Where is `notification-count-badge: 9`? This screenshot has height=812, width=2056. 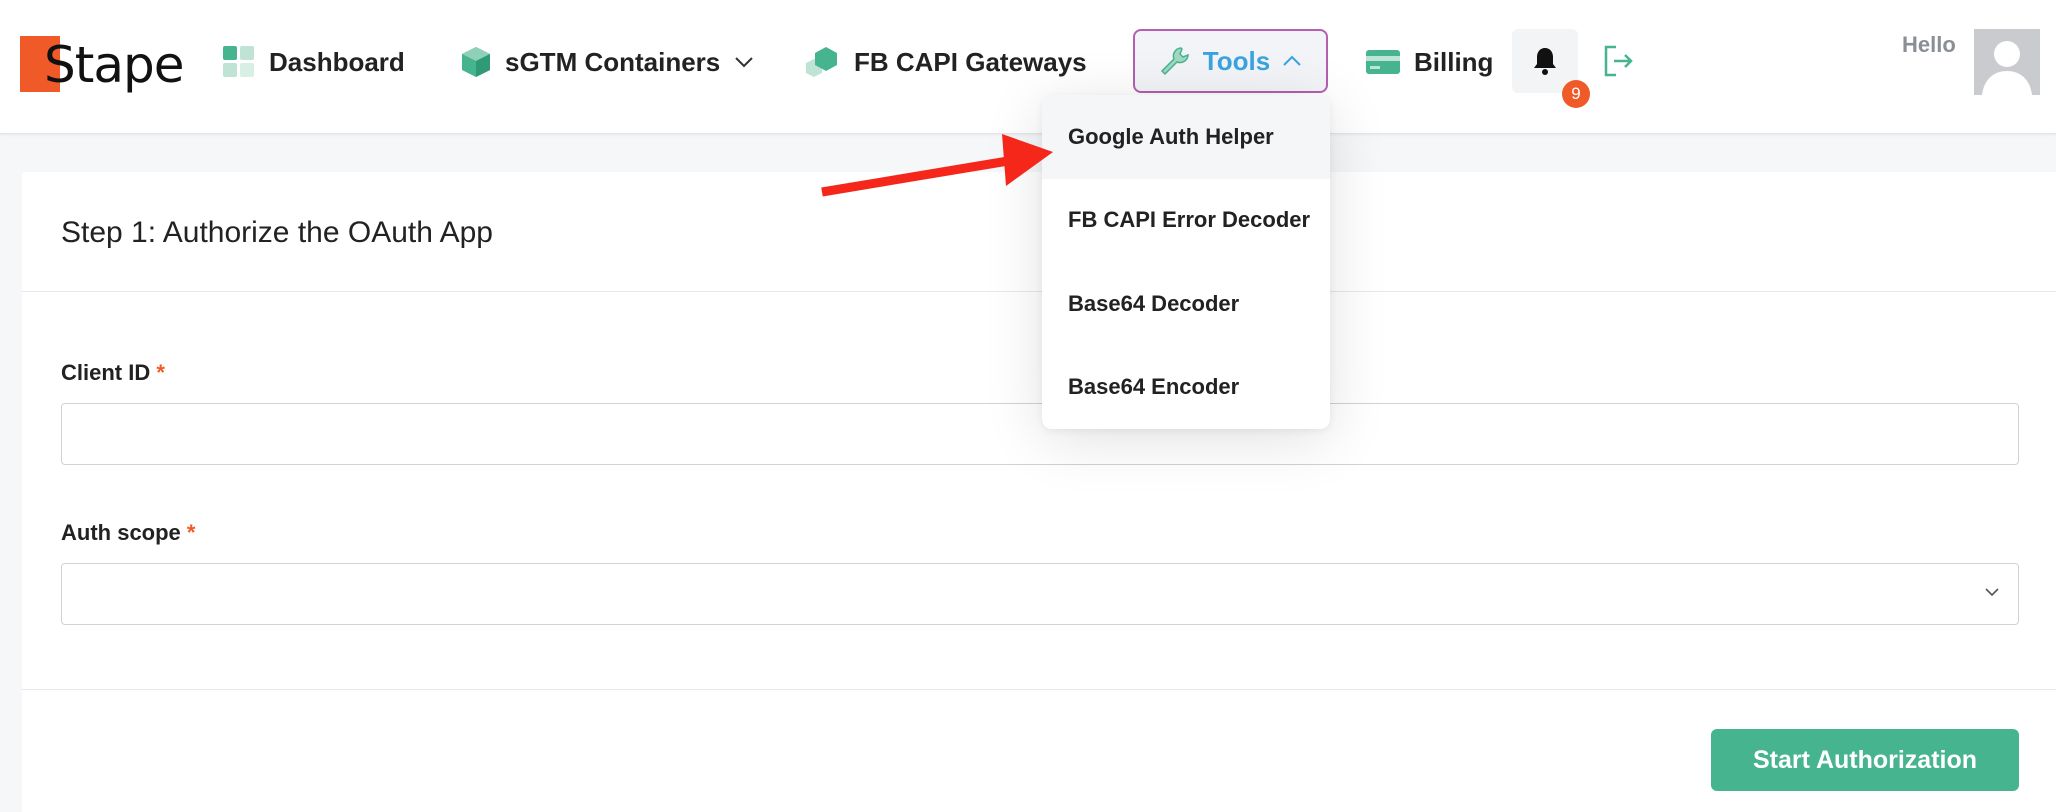
notification-count-badge: 9 is located at coordinates (1576, 94).